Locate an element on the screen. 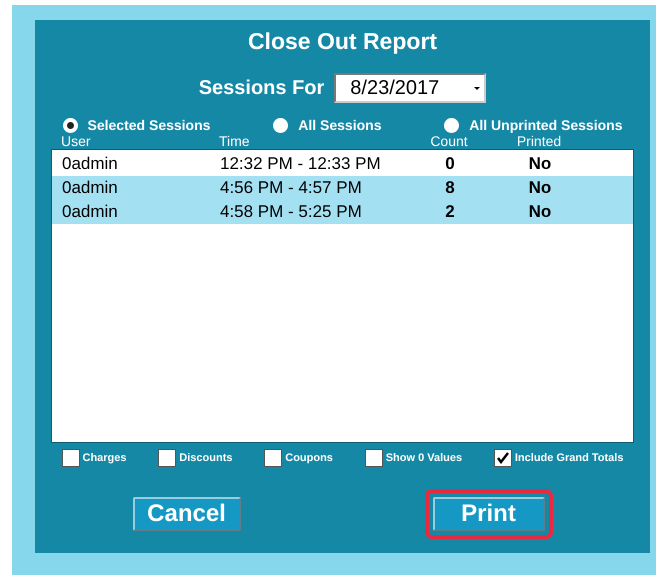 The image size is (656, 581). session-row: 0admin 4:58 PM - 5:25 PM 2 No is located at coordinates (342, 212).